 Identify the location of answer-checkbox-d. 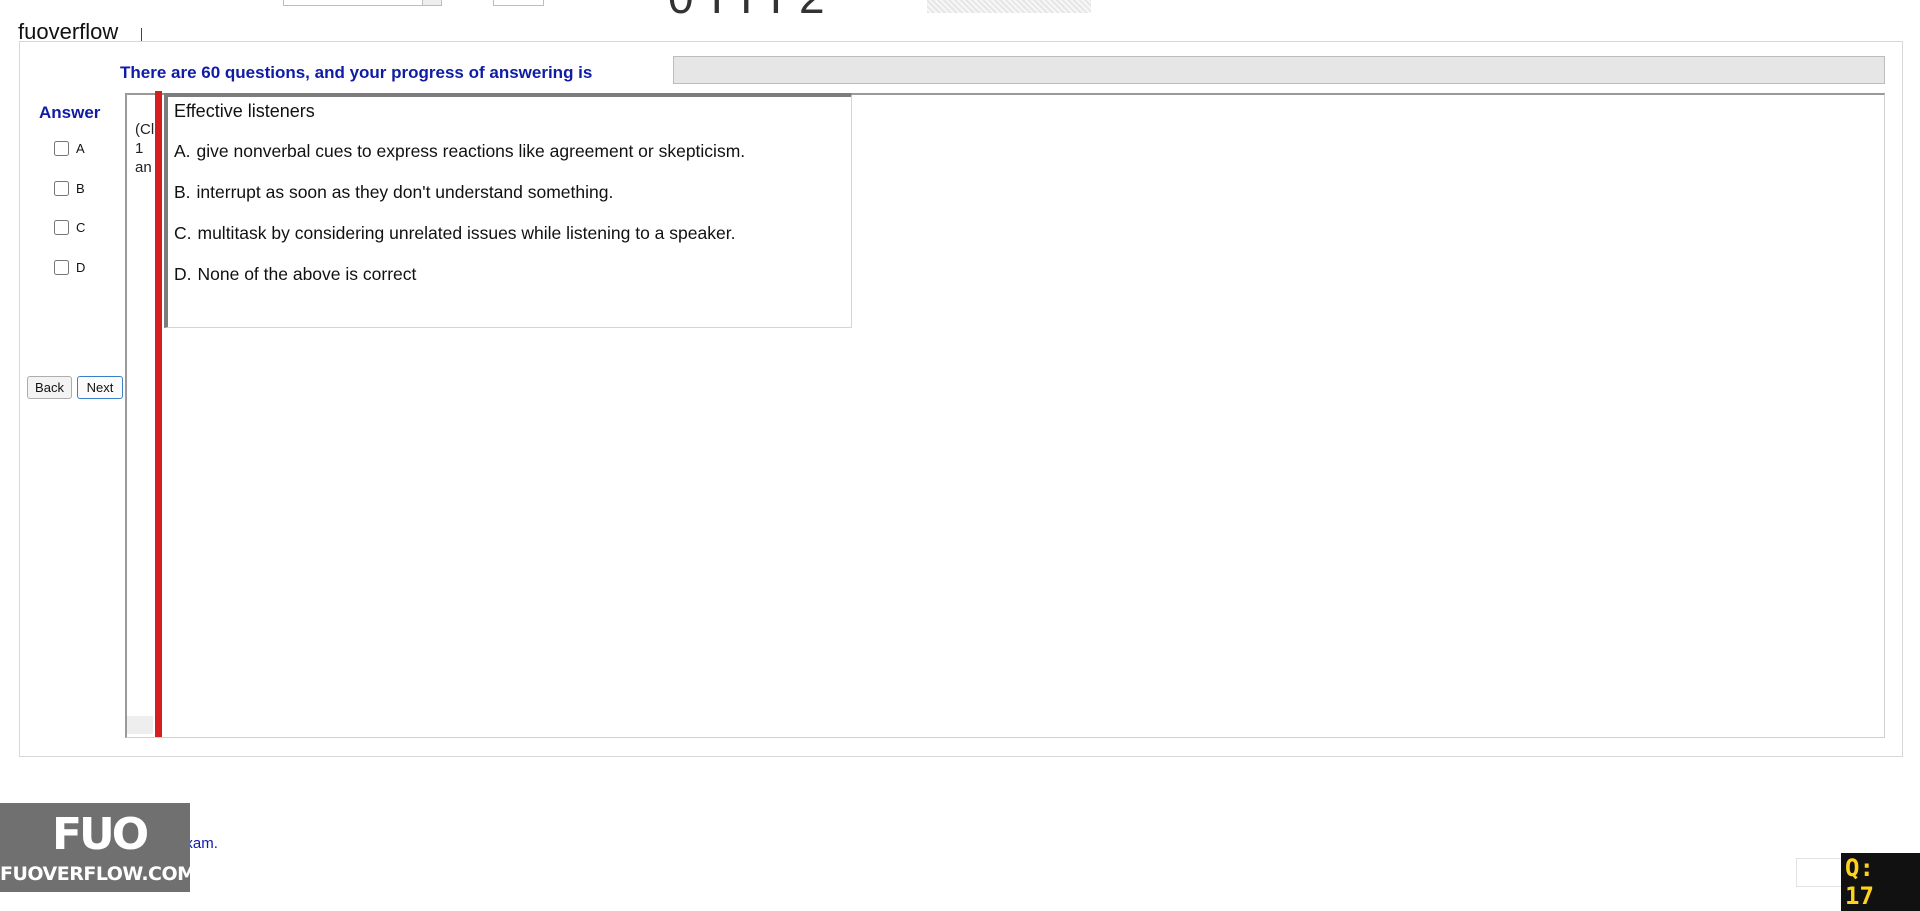
(61, 267).